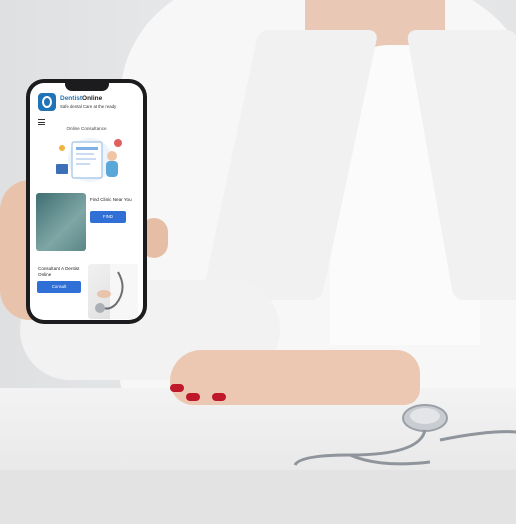  I want to click on find-clinic-title: Find Clinic Near You, so click(111, 199).